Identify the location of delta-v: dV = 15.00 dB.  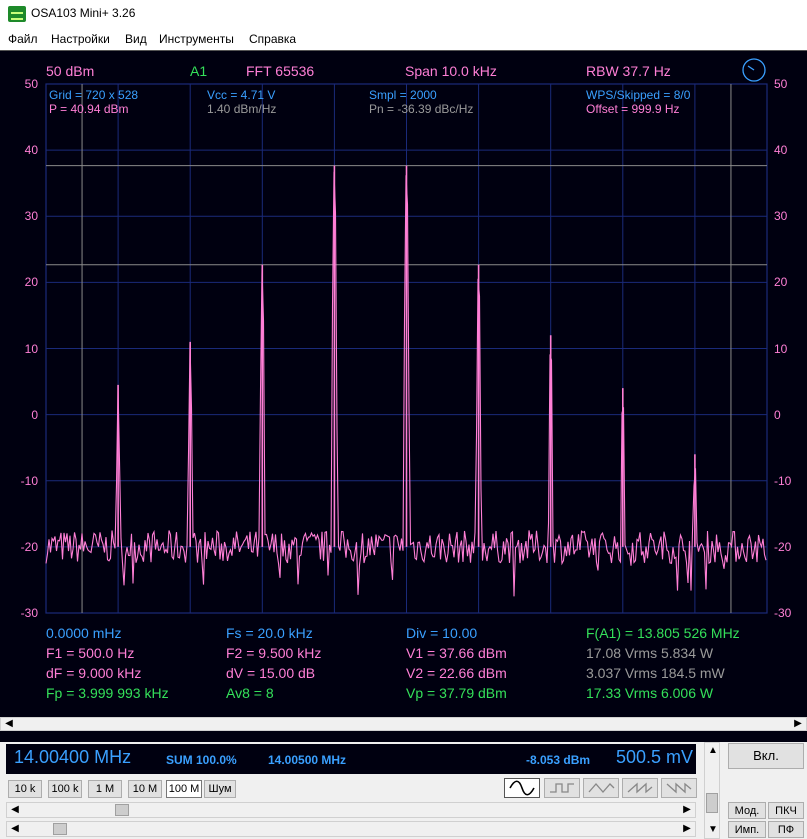
(271, 673).